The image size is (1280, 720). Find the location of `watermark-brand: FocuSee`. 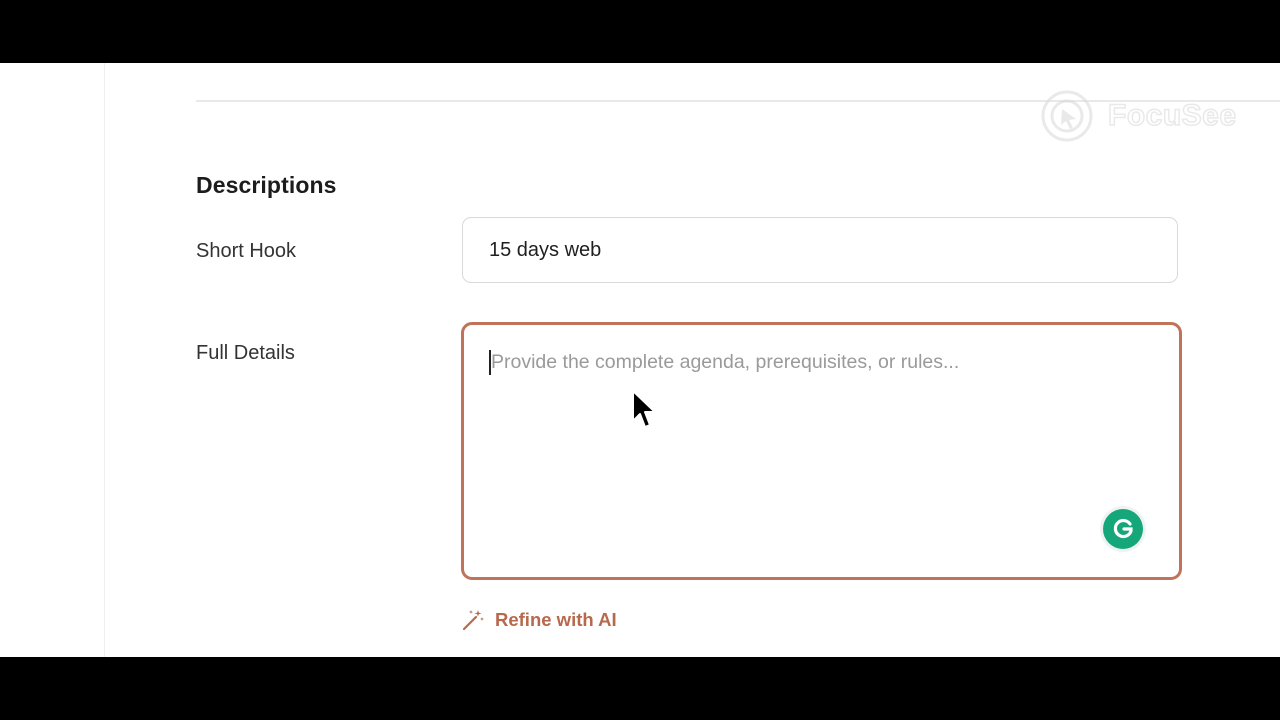

watermark-brand: FocuSee is located at coordinates (1172, 115).